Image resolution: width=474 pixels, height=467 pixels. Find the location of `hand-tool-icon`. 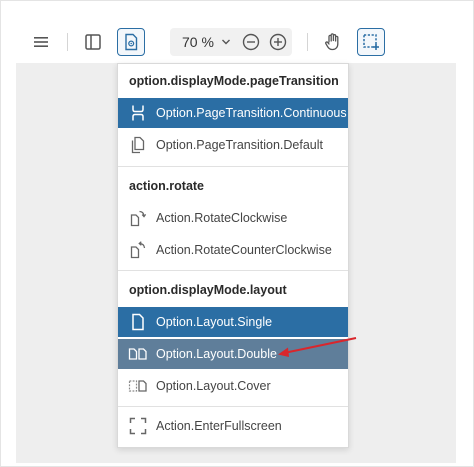

hand-tool-icon is located at coordinates (332, 42).